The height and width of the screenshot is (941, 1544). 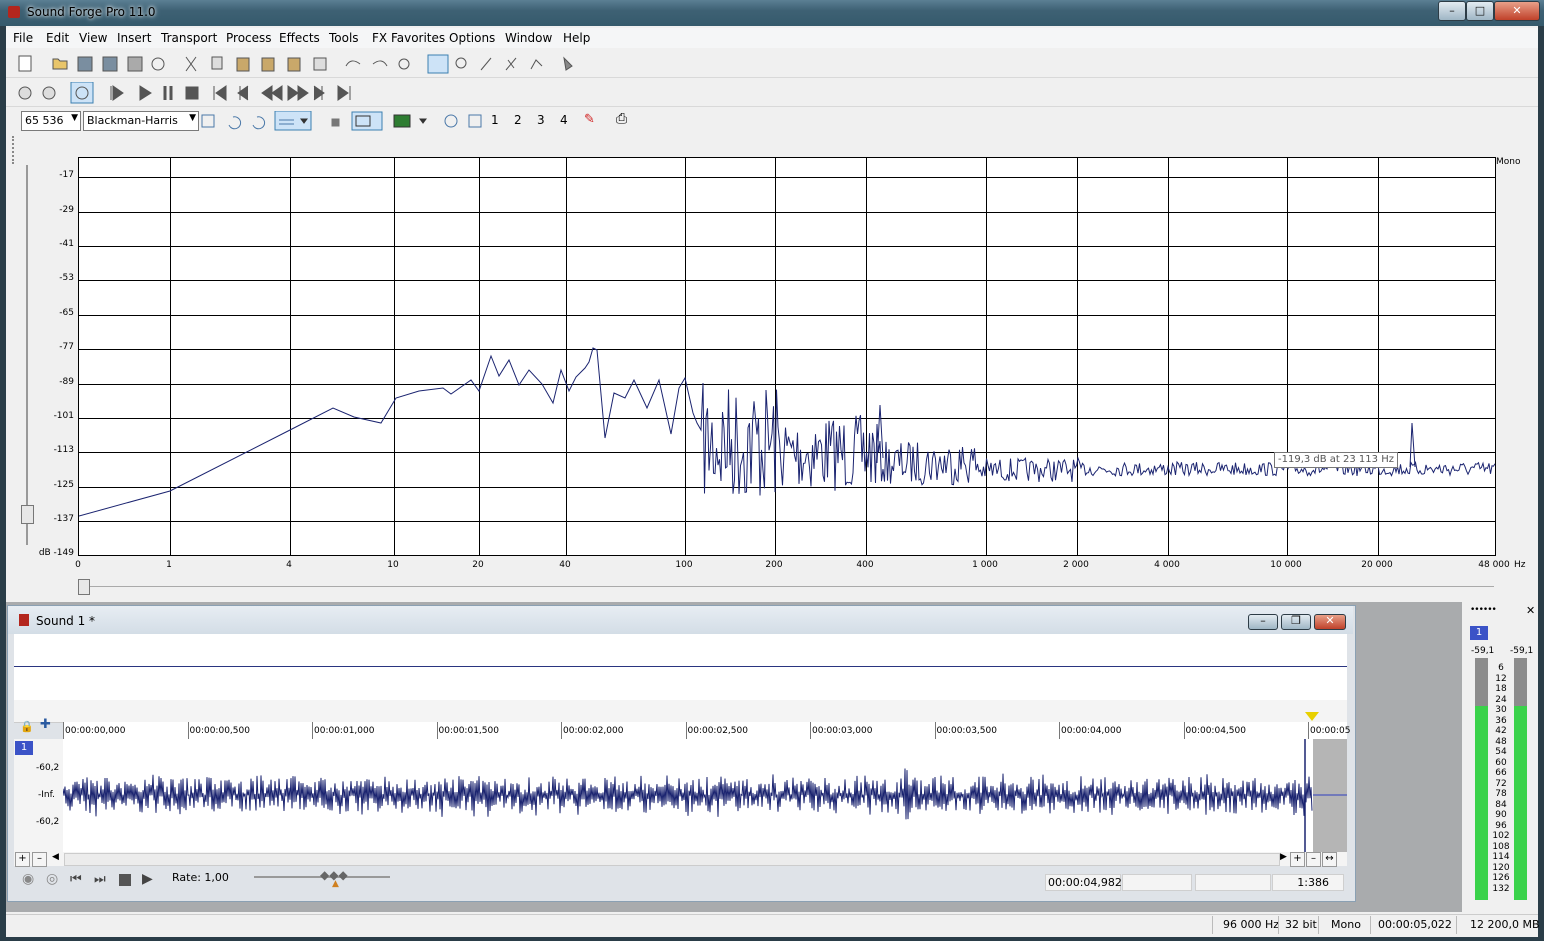 What do you see at coordinates (1157, 882) in the screenshot?
I see `selection-start-field` at bounding box center [1157, 882].